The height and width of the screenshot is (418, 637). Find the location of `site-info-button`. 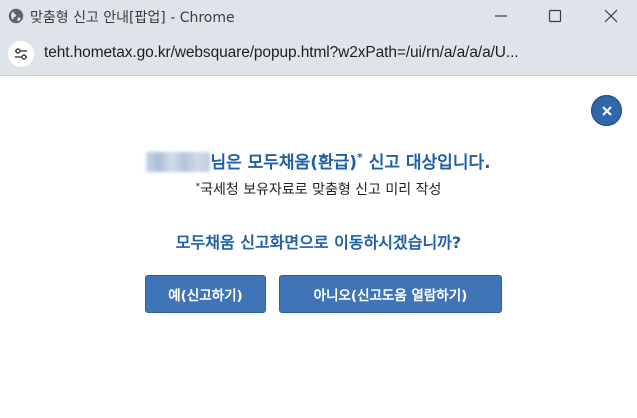

site-info-button is located at coordinates (21, 54).